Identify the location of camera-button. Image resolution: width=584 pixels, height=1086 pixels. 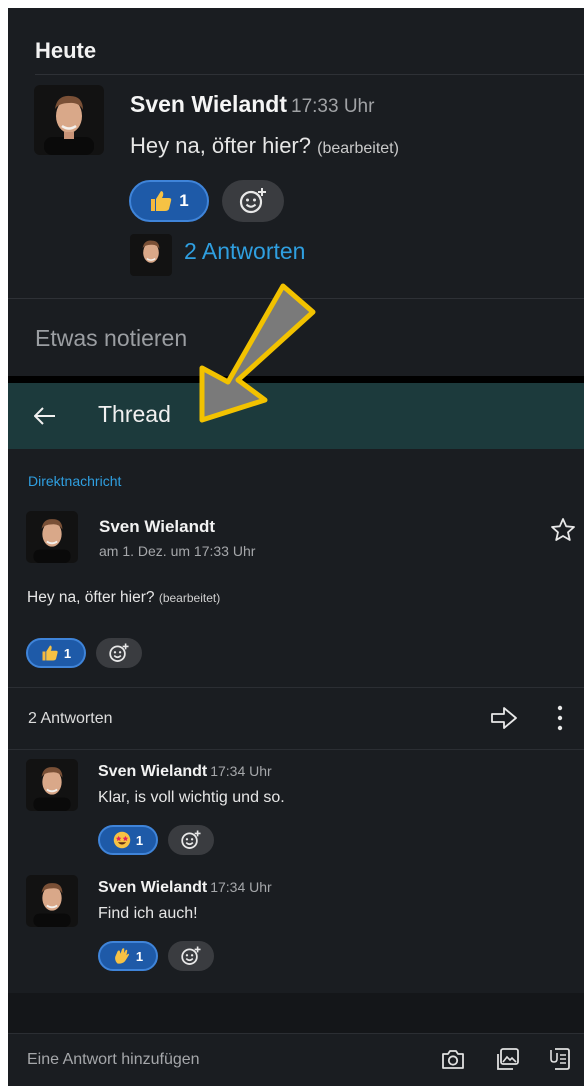
(453, 1059).